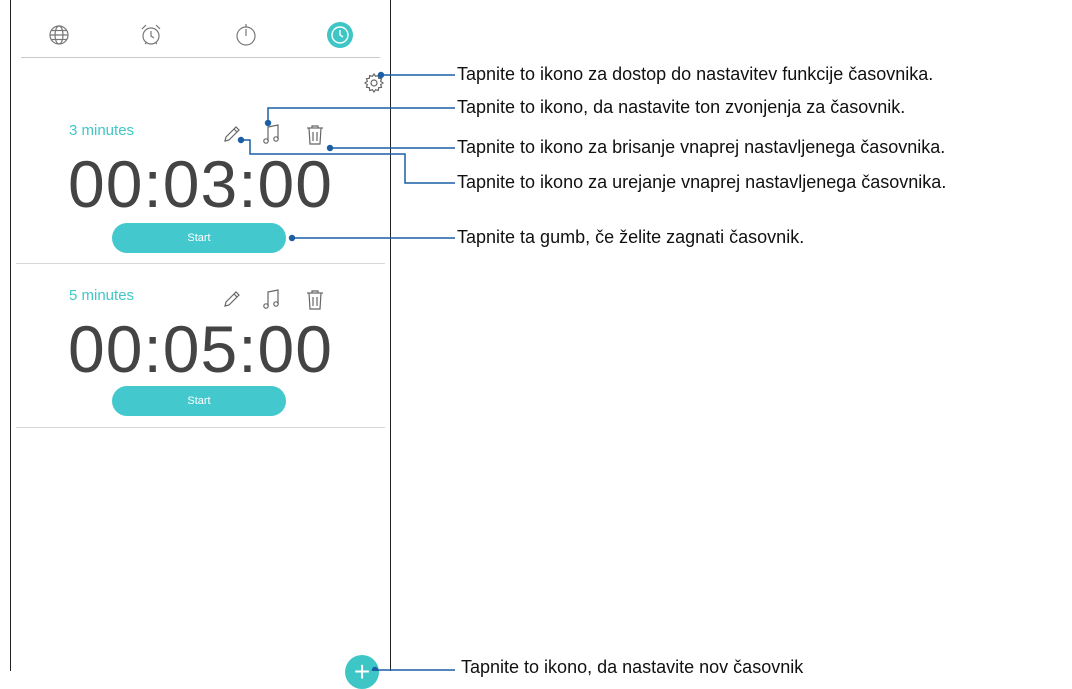 The image size is (1072, 689). What do you see at coordinates (330, 148) in the screenshot?
I see `callout-dot-delete` at bounding box center [330, 148].